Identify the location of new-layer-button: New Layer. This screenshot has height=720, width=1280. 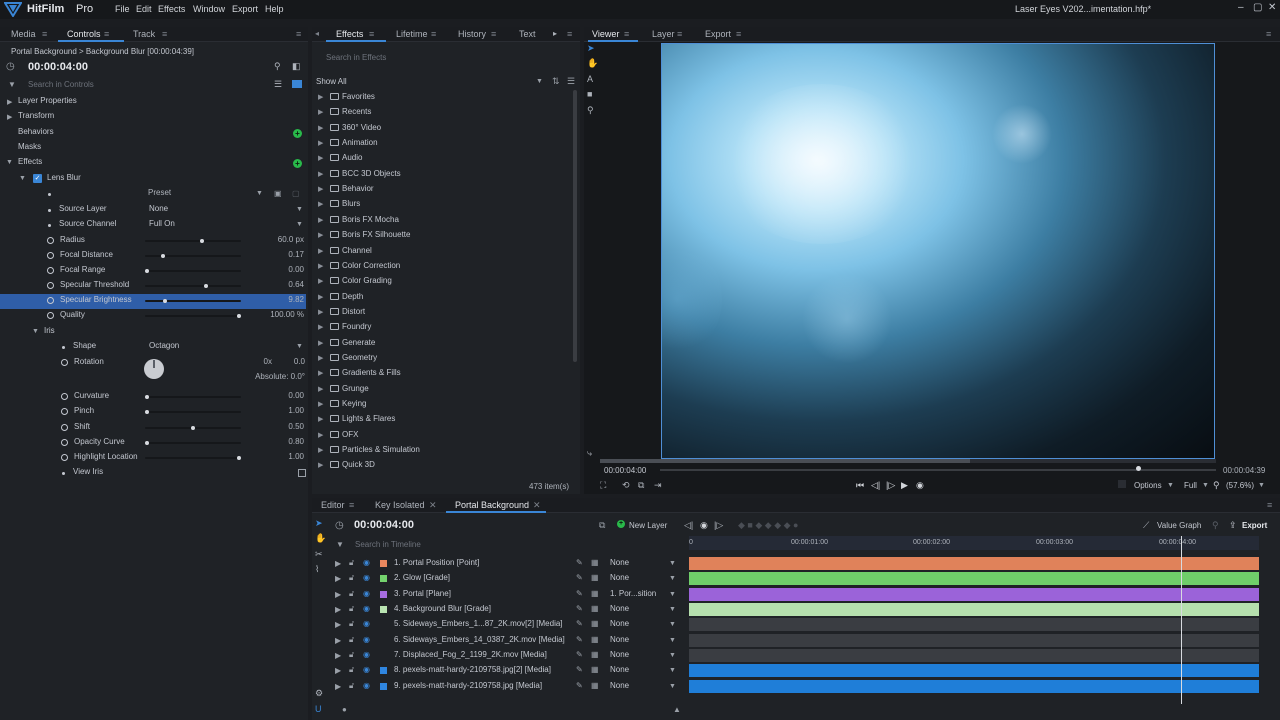
(648, 525).